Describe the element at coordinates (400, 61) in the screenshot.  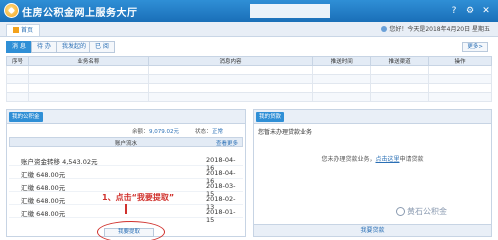
I see `column-header: 推送渠道` at that location.